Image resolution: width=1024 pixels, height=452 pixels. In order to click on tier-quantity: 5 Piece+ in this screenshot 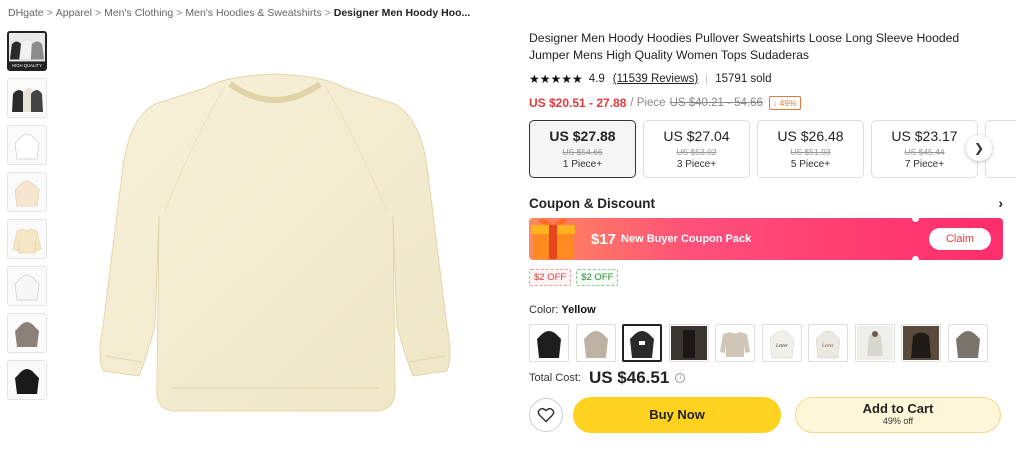, I will do `click(810, 164)`.